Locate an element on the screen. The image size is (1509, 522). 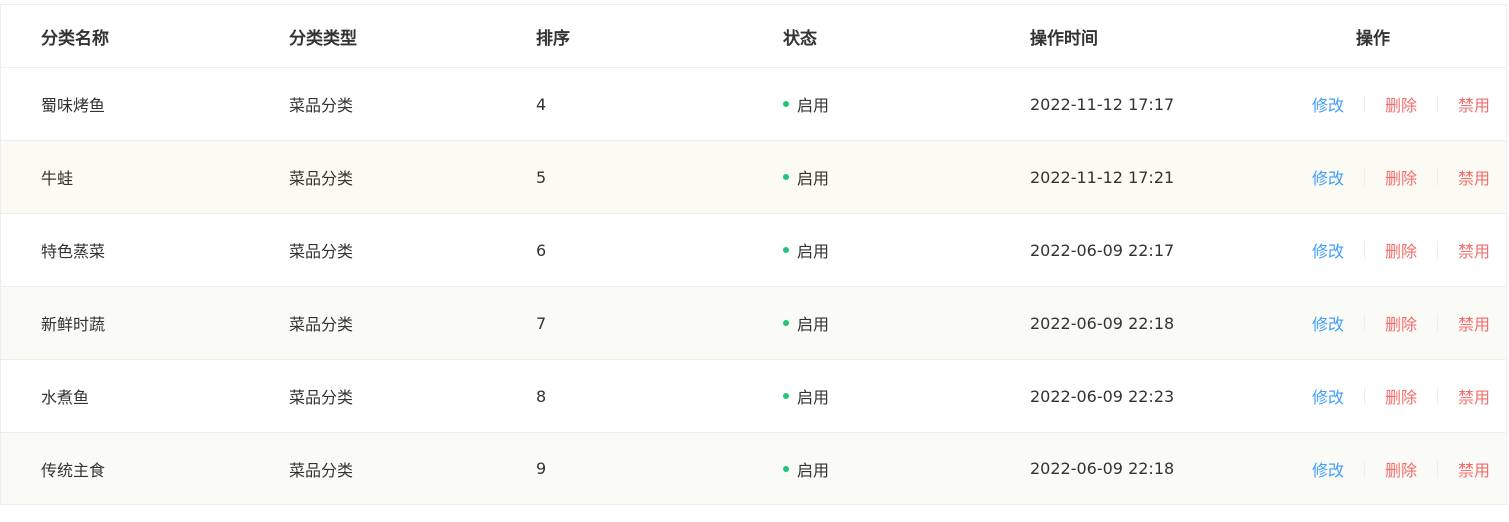
table-row: 特色蒸菜 菜品分类 6 启用 2022-06-09 22:17 修改 删除 禁用 is located at coordinates (753, 249).